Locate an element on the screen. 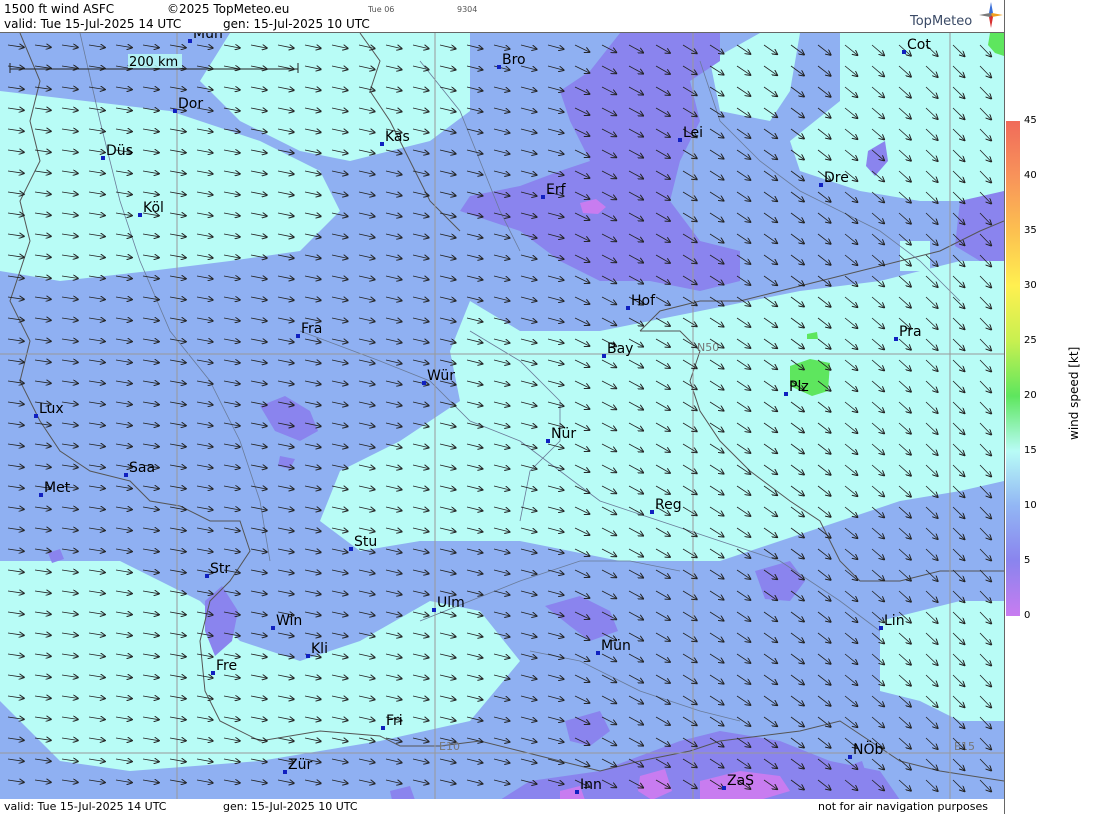  logo-text: TopMeteo is located at coordinates (941, 21).